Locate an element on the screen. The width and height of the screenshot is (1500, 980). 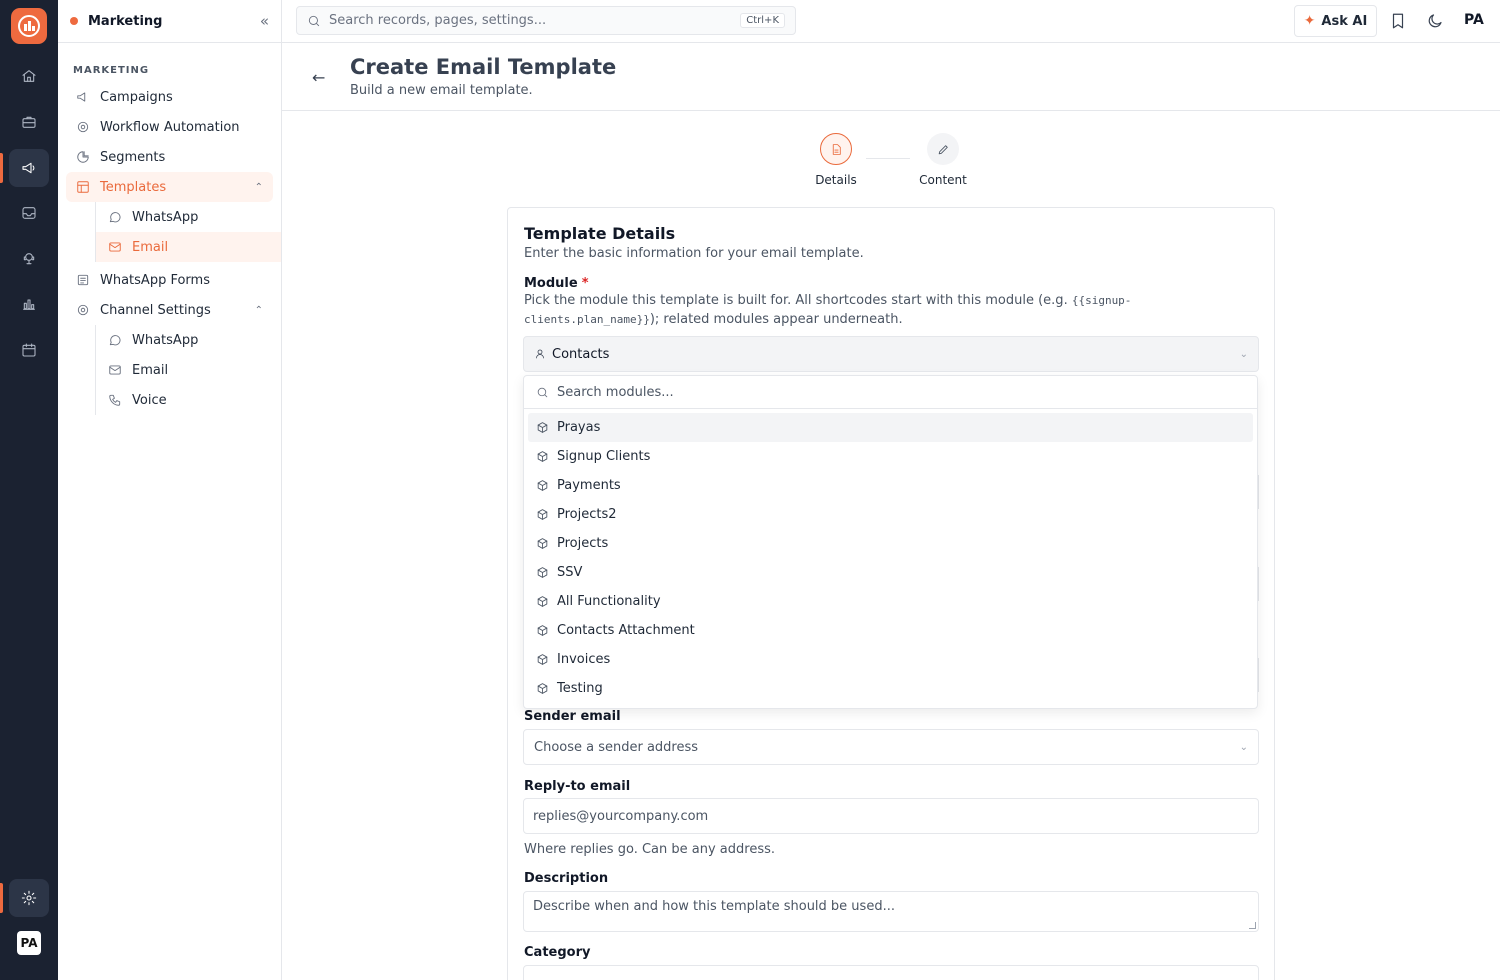
module-option-label: Payments is located at coordinates (589, 485).